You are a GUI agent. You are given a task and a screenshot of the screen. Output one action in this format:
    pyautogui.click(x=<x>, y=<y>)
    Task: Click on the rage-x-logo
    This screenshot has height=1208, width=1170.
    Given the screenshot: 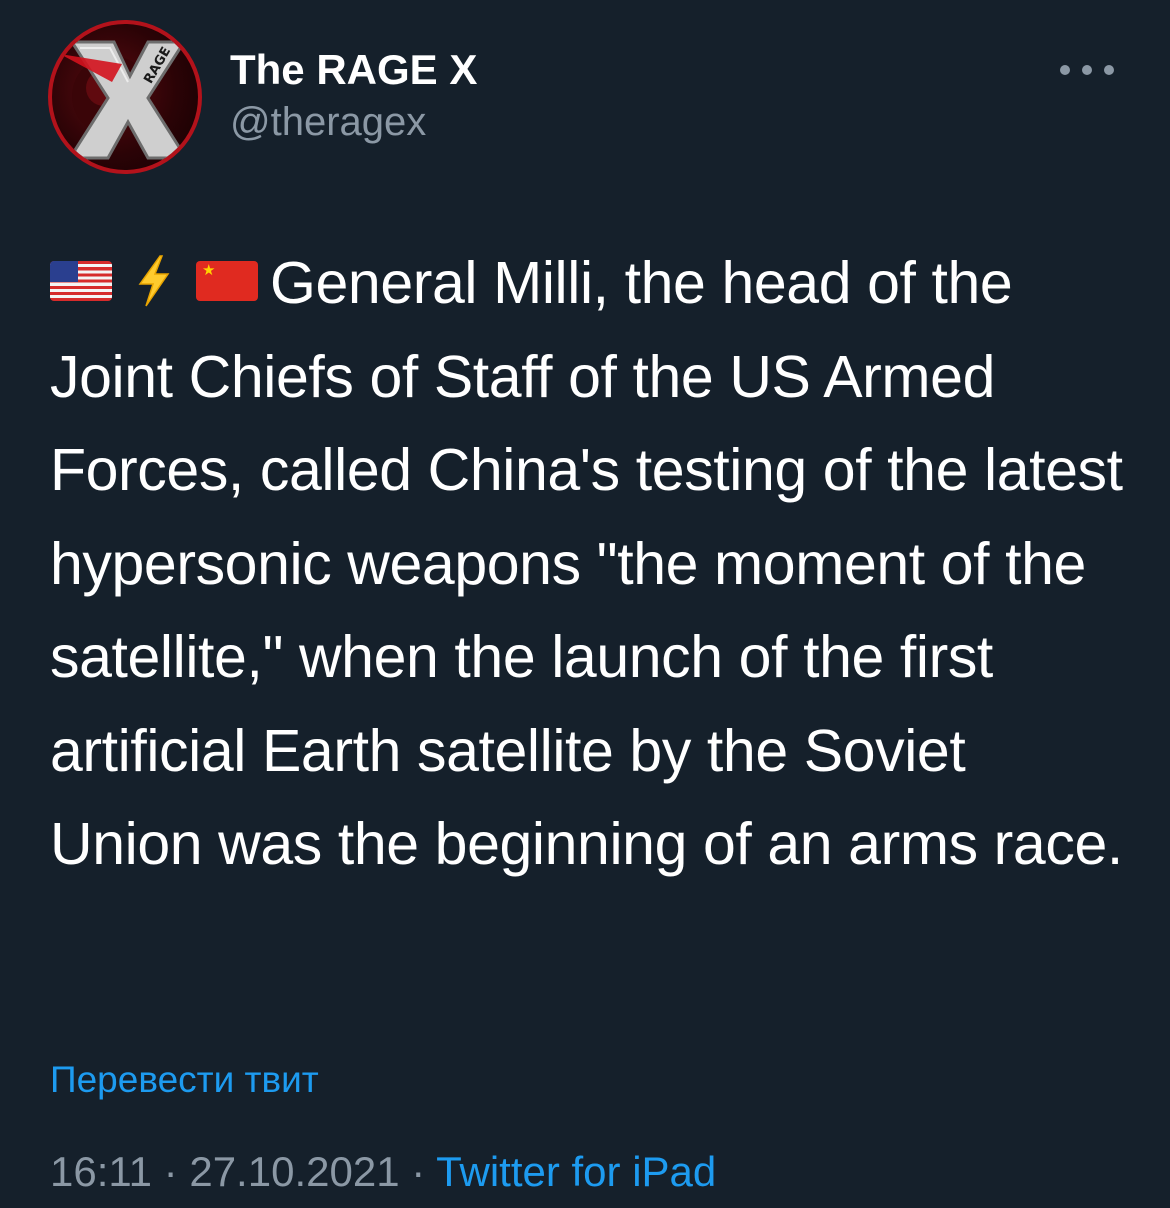 What is the action you would take?
    pyautogui.click(x=124, y=100)
    